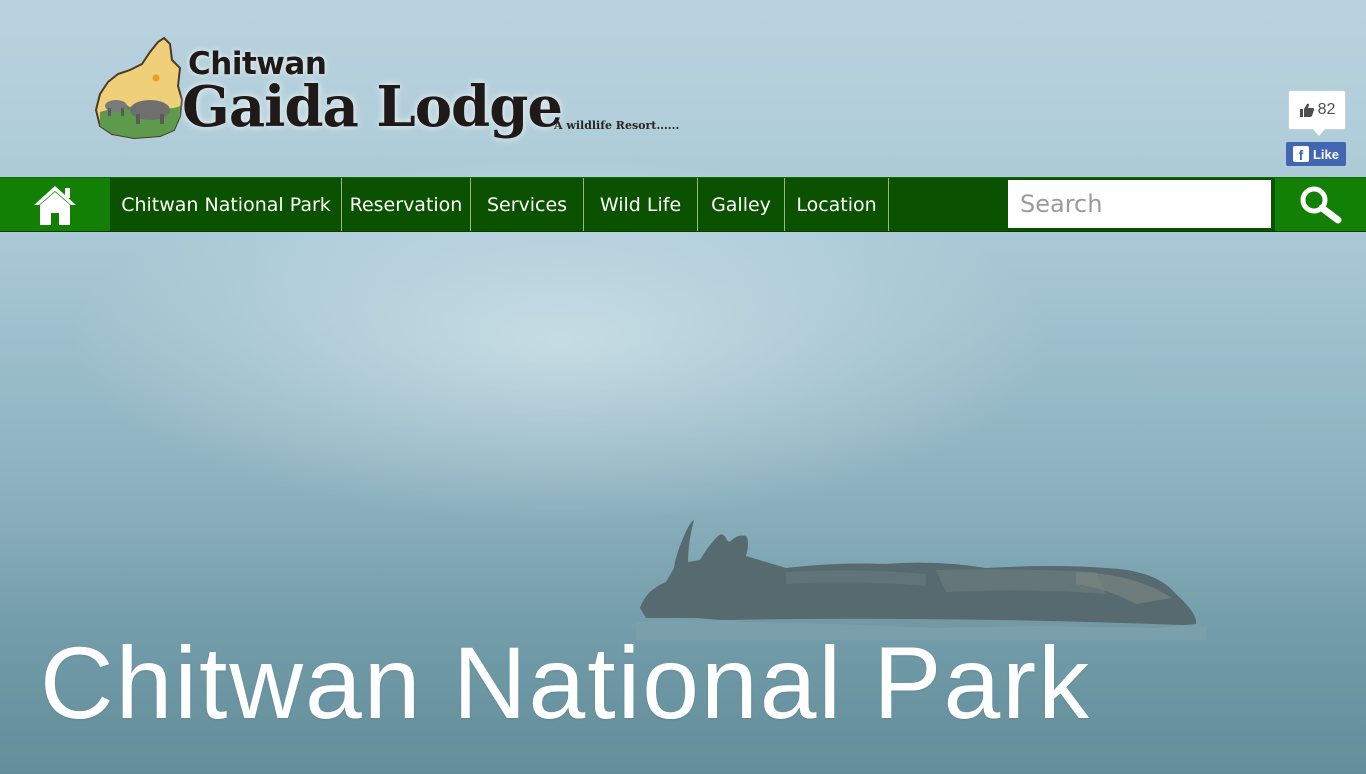 This screenshot has width=1366, height=774. I want to click on like-count-value: 82, so click(1326, 109).